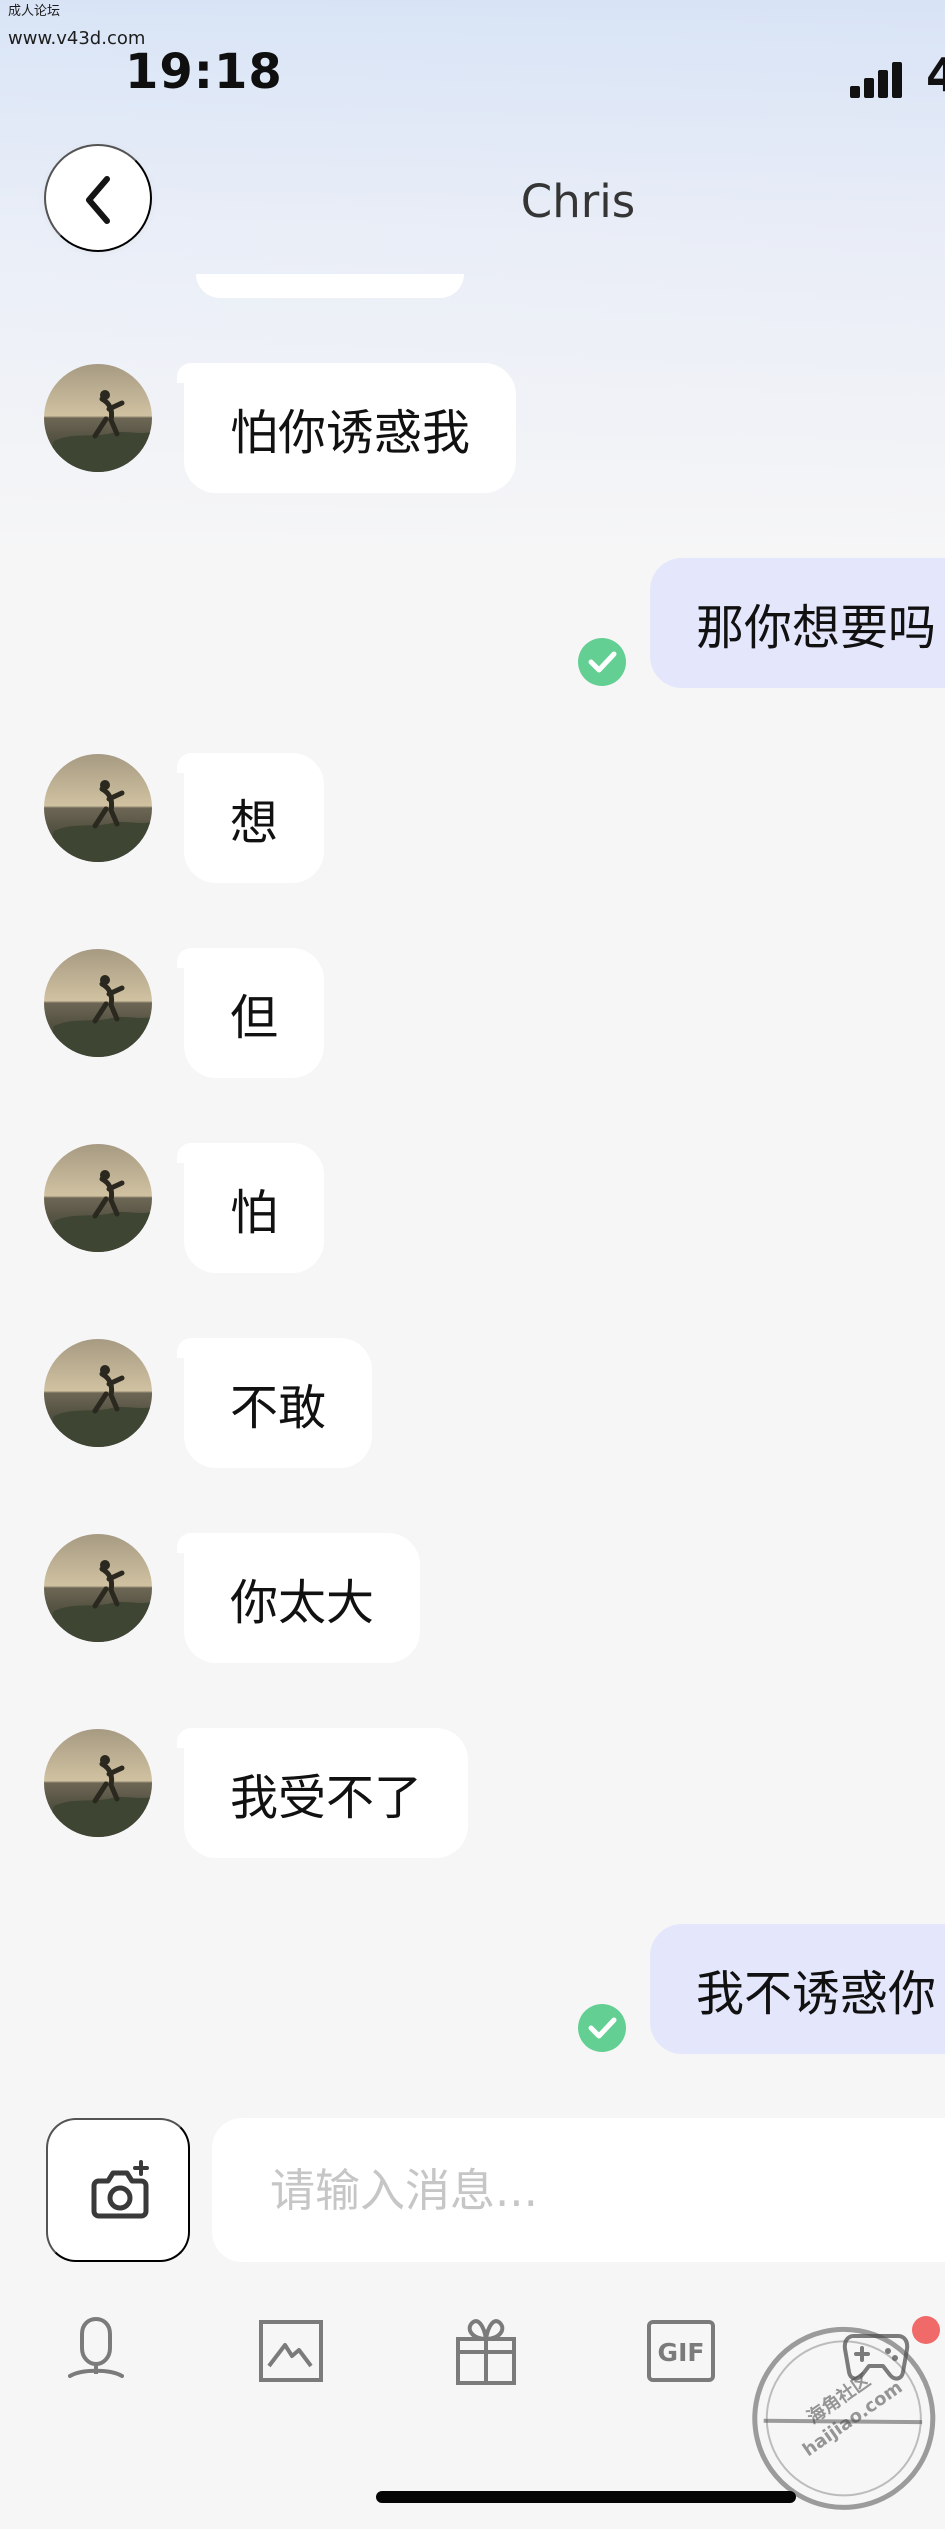  I want to click on image-icon, so click(291, 2351).